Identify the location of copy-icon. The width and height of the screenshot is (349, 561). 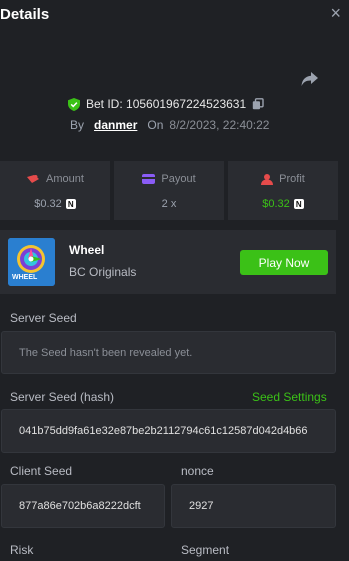
(258, 104).